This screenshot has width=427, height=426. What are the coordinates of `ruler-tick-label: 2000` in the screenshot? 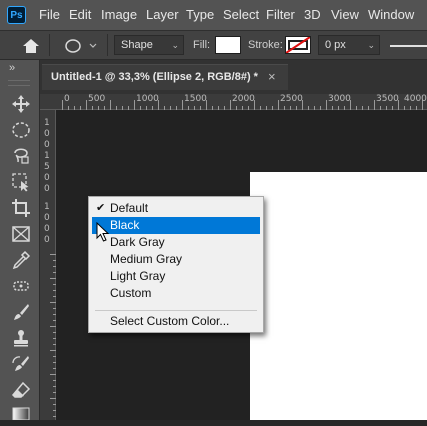 It's located at (243, 99).